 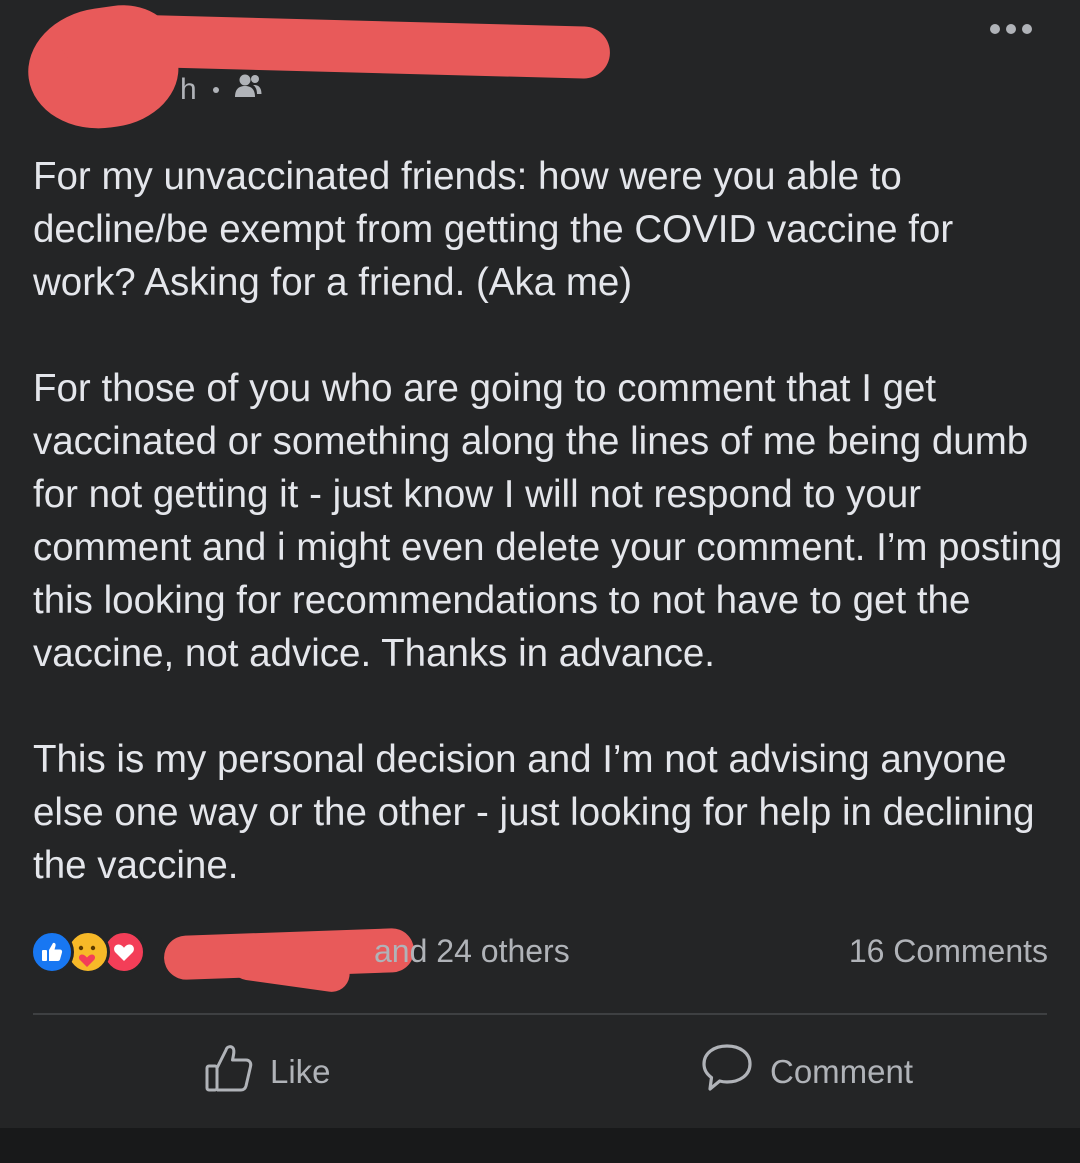 What do you see at coordinates (52, 952) in the screenshot?
I see `like-reaction-icon` at bounding box center [52, 952].